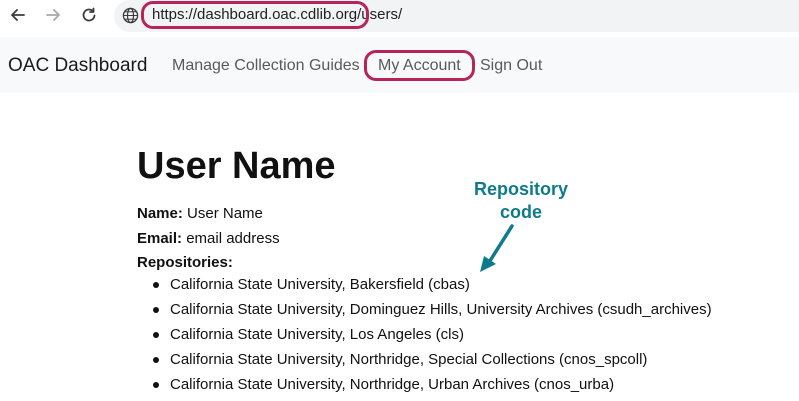  Describe the element at coordinates (18, 15) in the screenshot. I see `back-arrow-icon` at that location.